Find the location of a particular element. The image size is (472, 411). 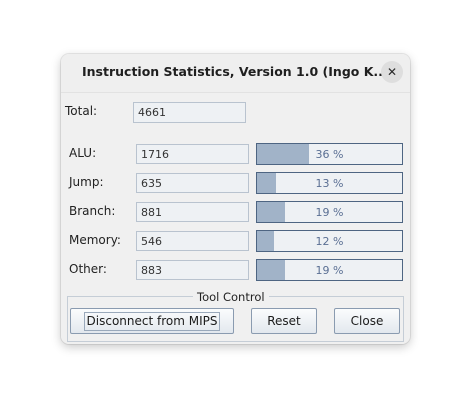

branch-label: Branch: is located at coordinates (92, 211).